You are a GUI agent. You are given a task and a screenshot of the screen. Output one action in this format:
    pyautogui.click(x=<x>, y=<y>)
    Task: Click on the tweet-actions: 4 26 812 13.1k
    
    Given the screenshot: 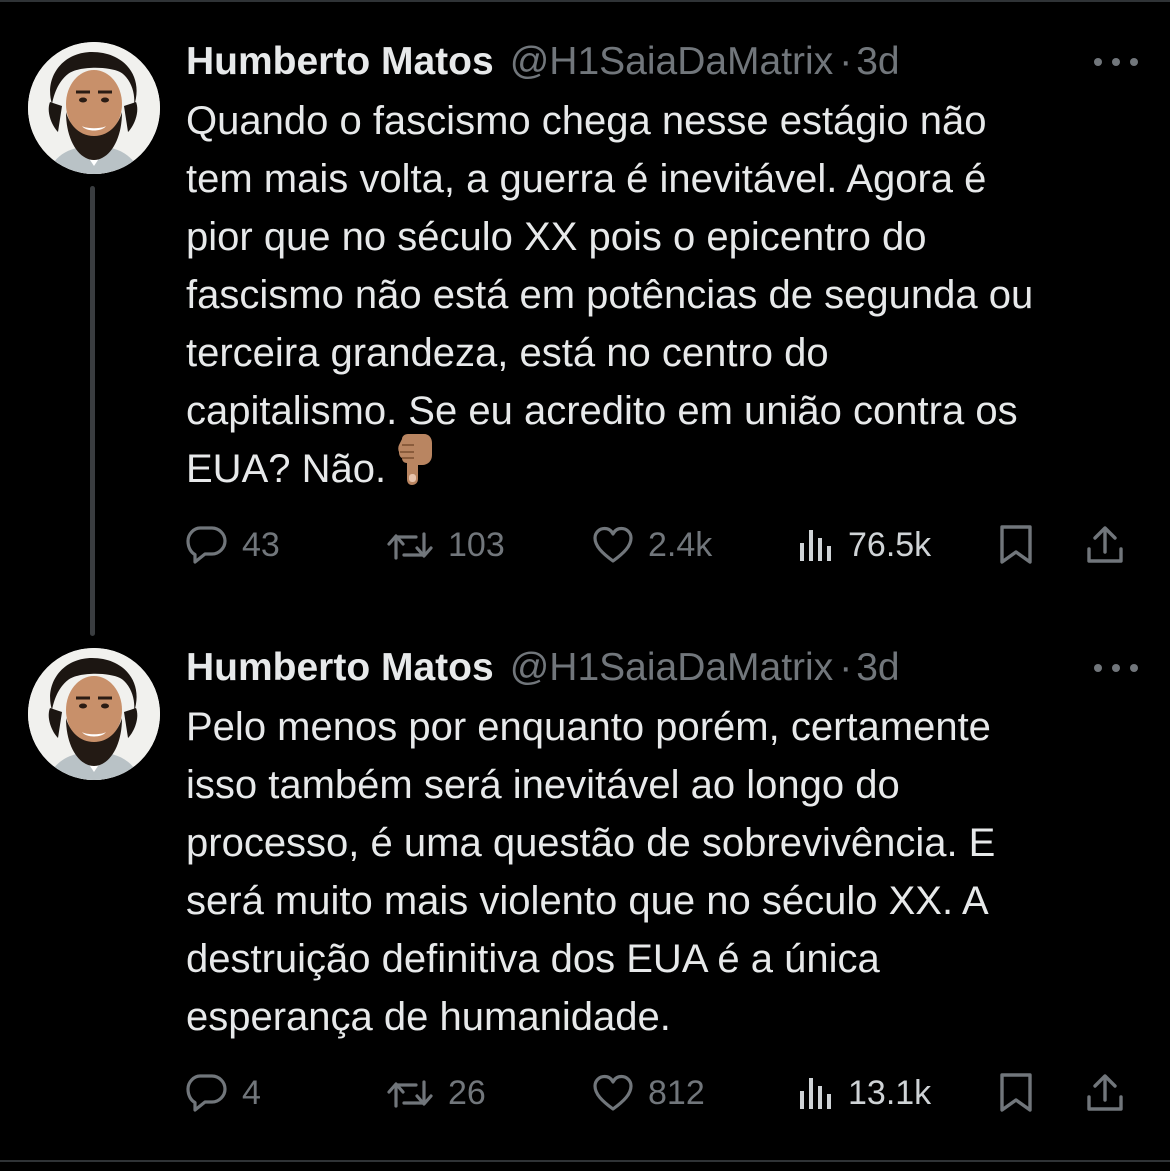 What is the action you would take?
    pyautogui.click(x=666, y=1093)
    